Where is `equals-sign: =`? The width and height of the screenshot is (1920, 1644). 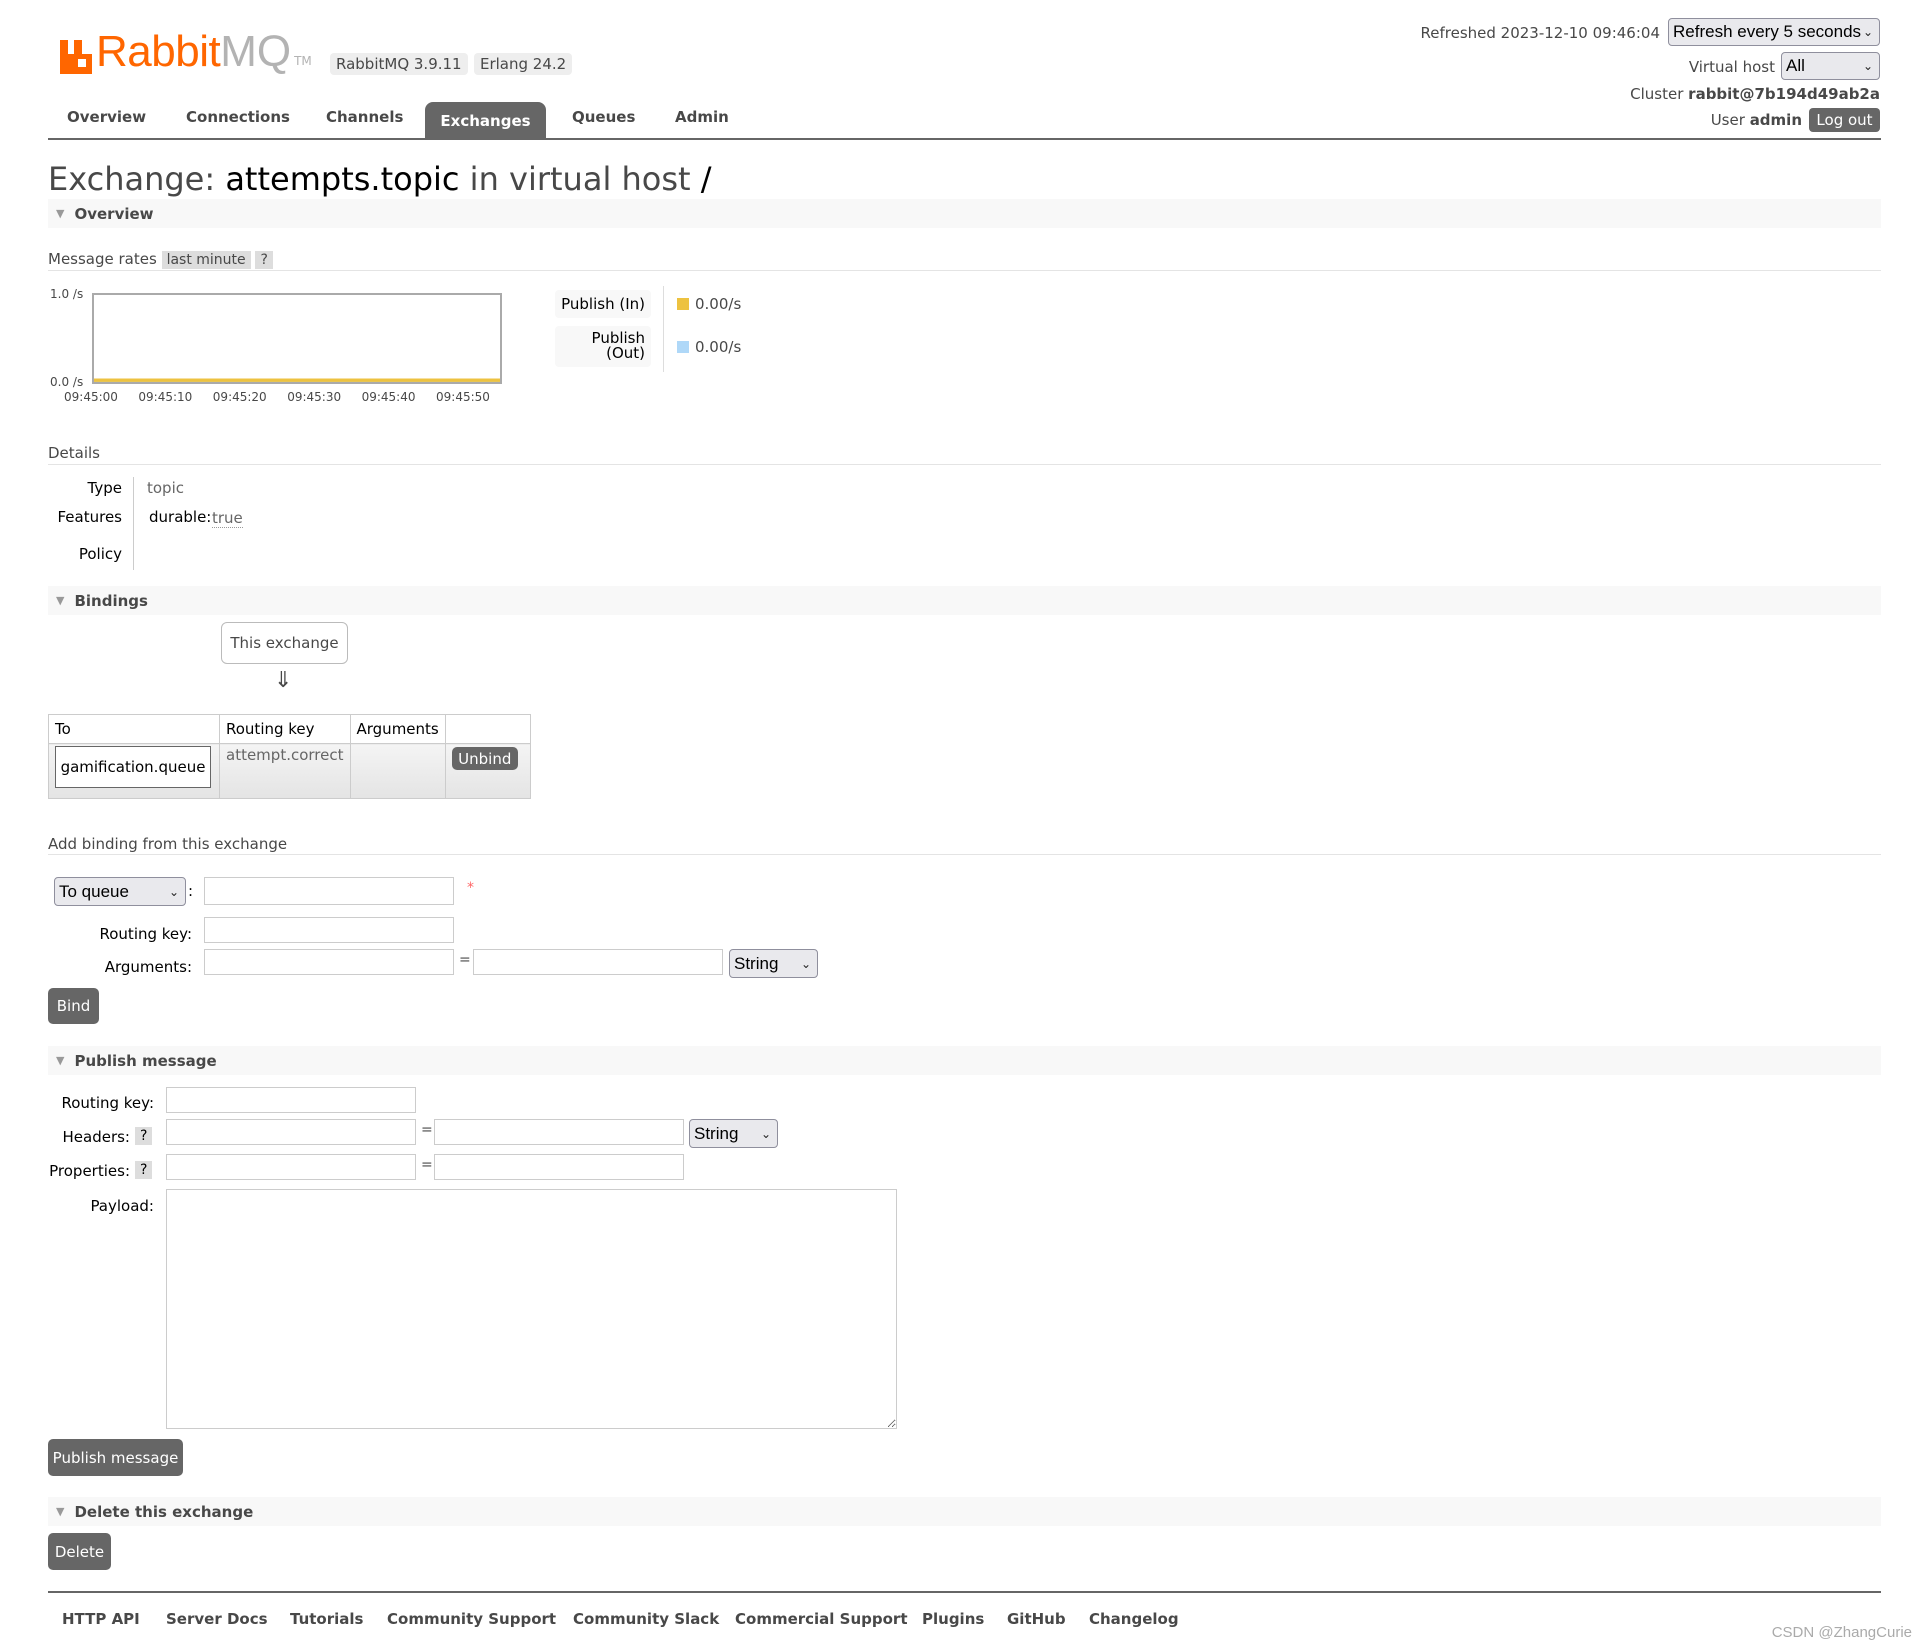
equals-sign: = is located at coordinates (465, 960).